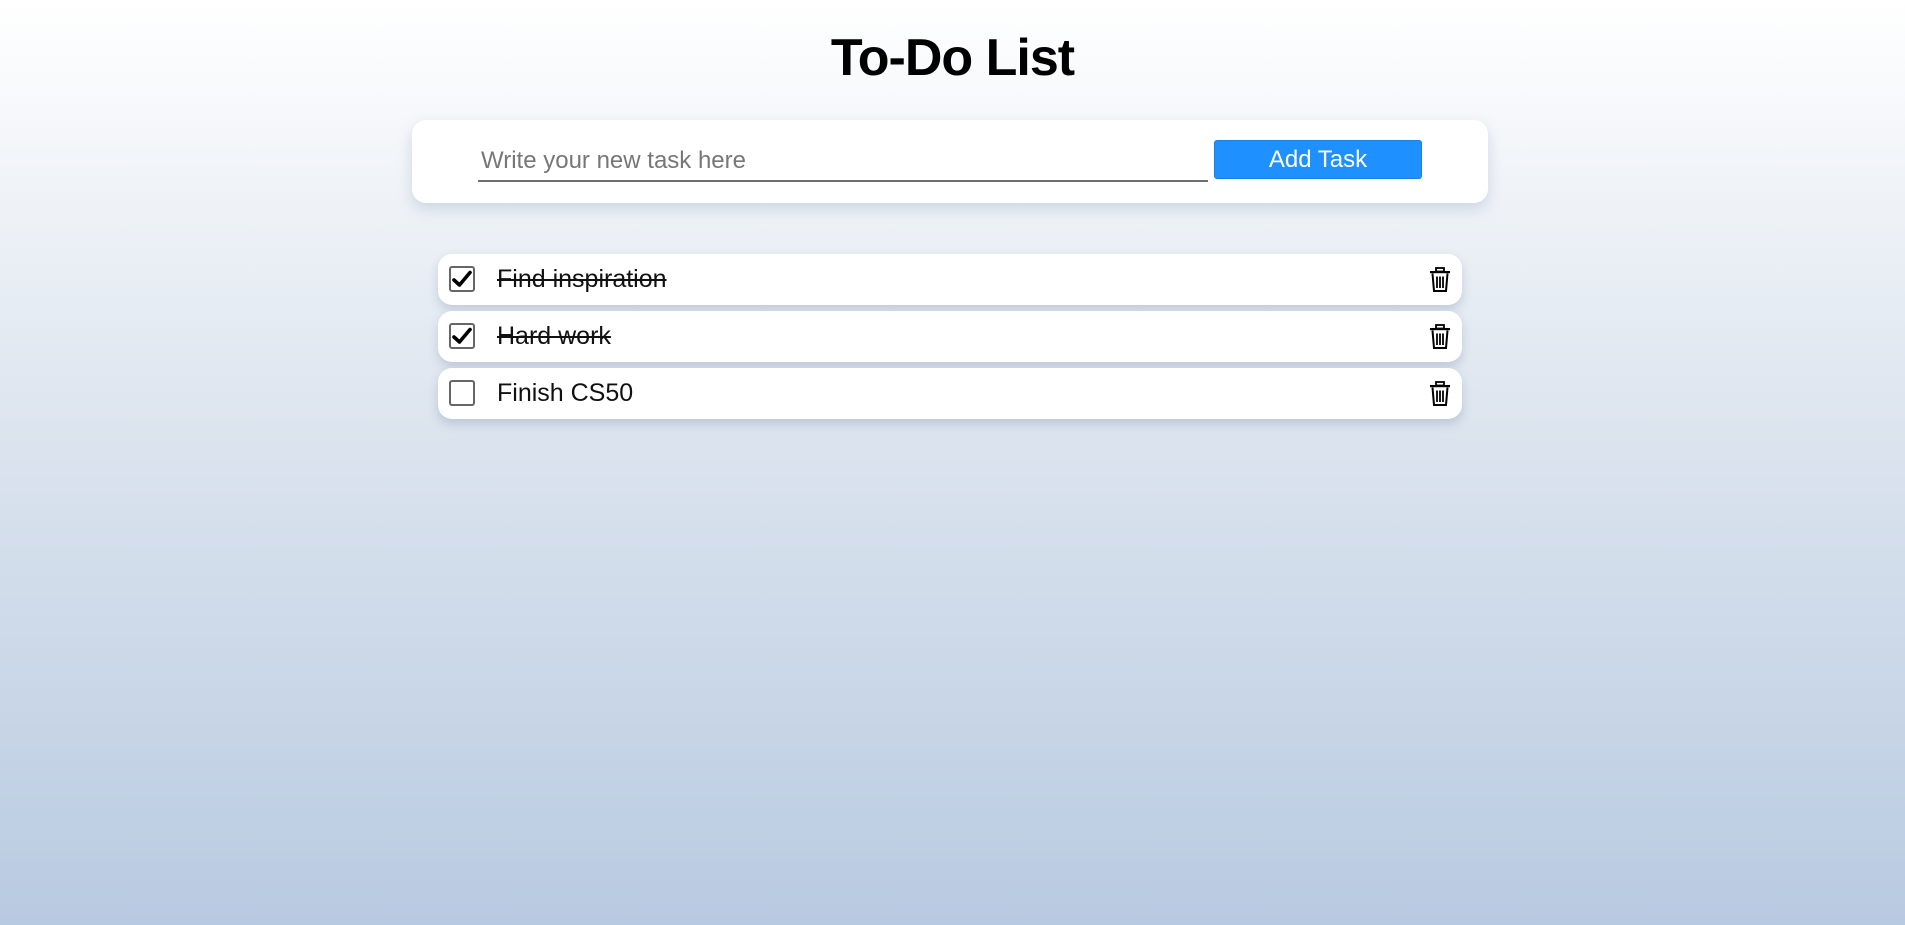  What do you see at coordinates (843, 162) in the screenshot?
I see `new-task-input` at bounding box center [843, 162].